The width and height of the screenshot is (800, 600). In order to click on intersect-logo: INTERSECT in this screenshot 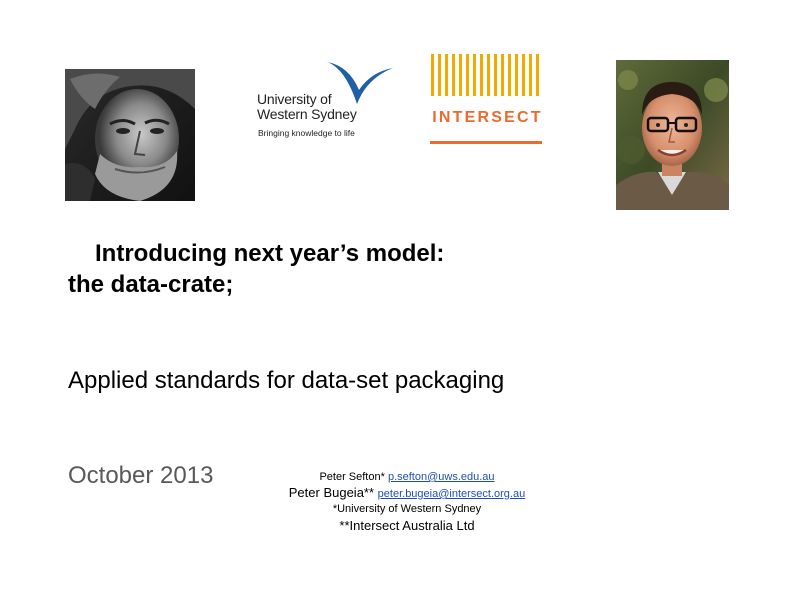, I will do `click(487, 100)`.